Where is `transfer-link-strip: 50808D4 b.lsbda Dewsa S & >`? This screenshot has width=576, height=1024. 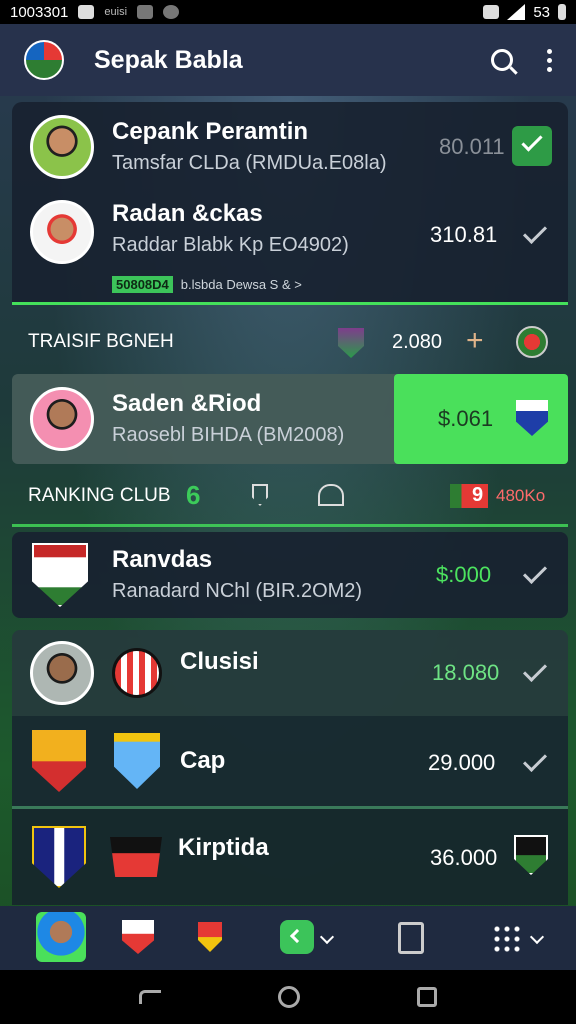
transfer-link-strip: 50808D4 b.lsbda Dewsa S & > is located at coordinates (207, 284).